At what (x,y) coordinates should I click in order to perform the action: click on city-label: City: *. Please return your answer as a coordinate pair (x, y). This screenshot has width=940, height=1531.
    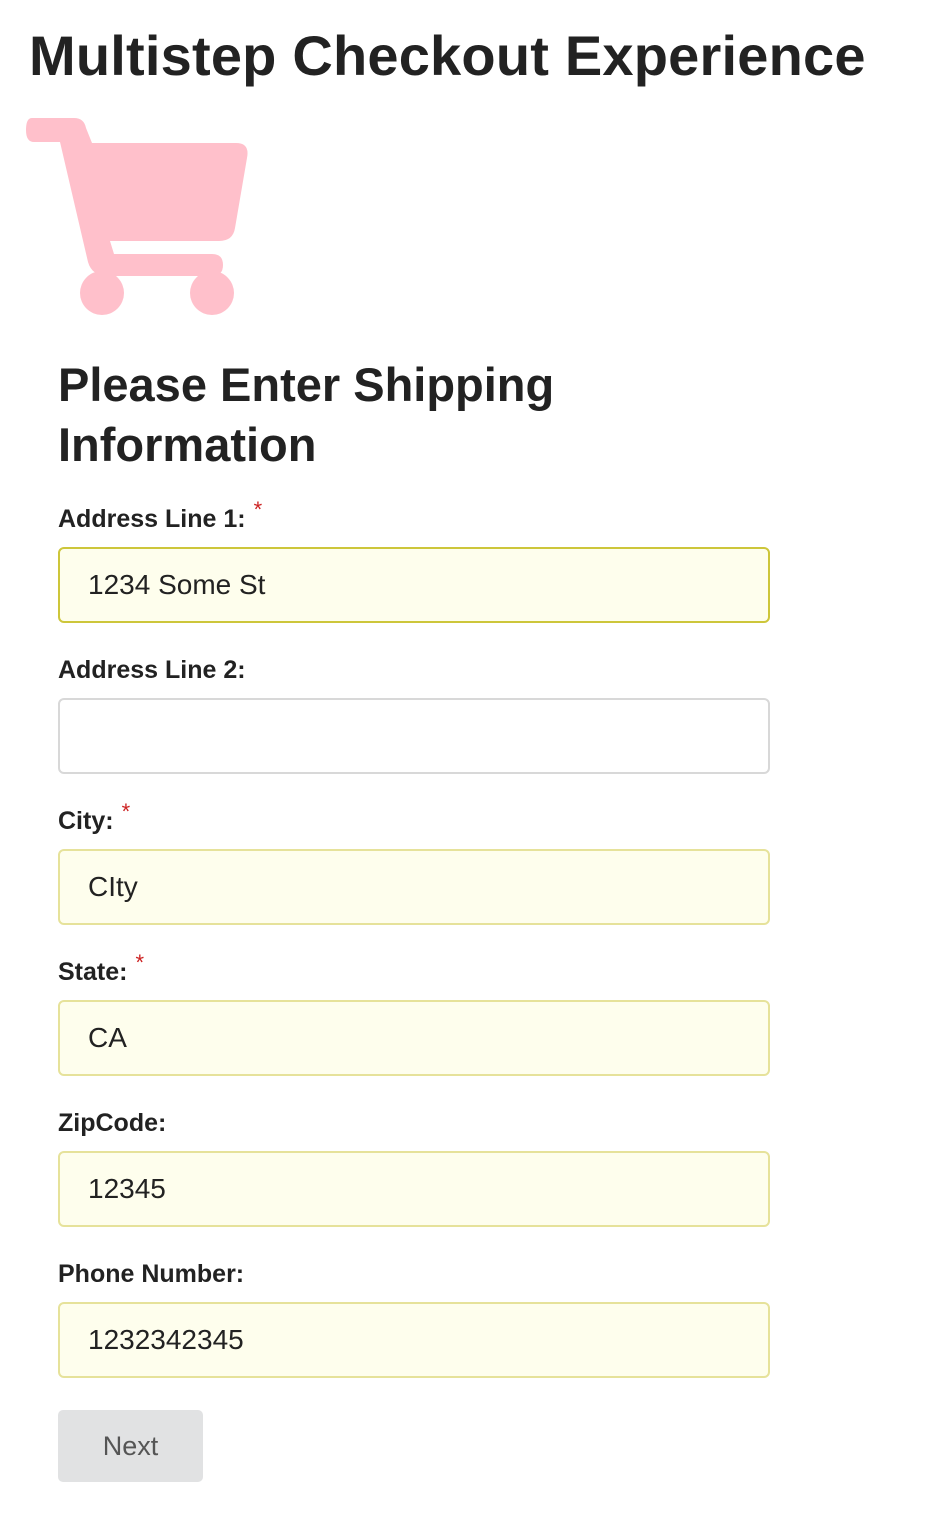
    Looking at the image, I should click on (414, 817).